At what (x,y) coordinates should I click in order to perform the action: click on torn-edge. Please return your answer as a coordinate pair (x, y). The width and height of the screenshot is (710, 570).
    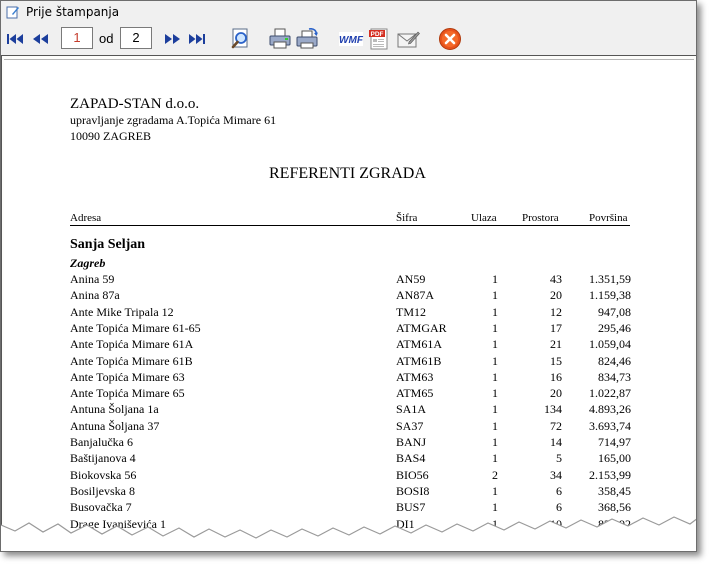
    Looking at the image, I should click on (348, 533).